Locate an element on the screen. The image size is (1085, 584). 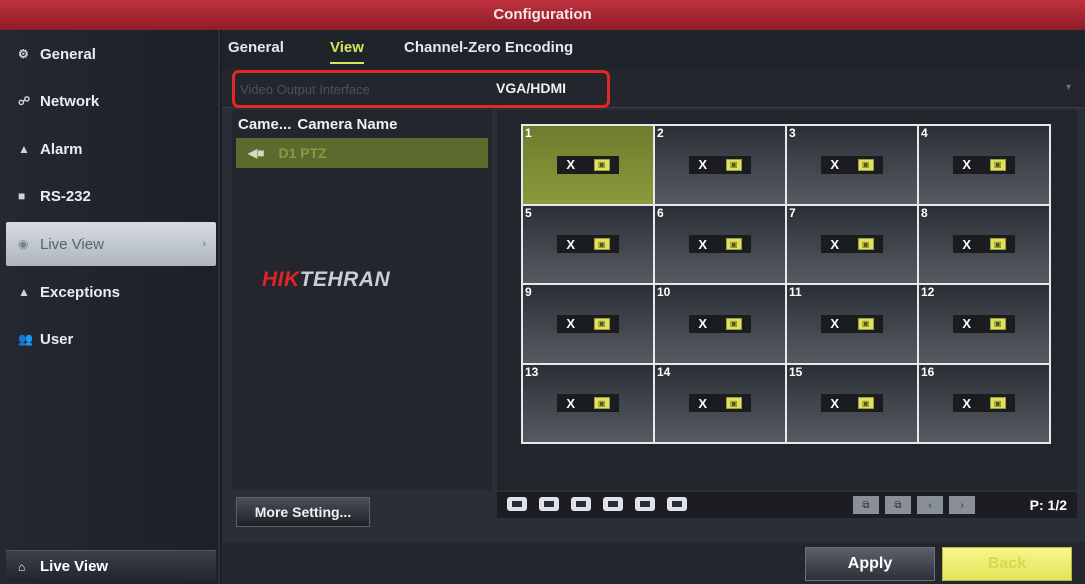
grid-cell: 11 X ▣ is located at coordinates (852, 324).